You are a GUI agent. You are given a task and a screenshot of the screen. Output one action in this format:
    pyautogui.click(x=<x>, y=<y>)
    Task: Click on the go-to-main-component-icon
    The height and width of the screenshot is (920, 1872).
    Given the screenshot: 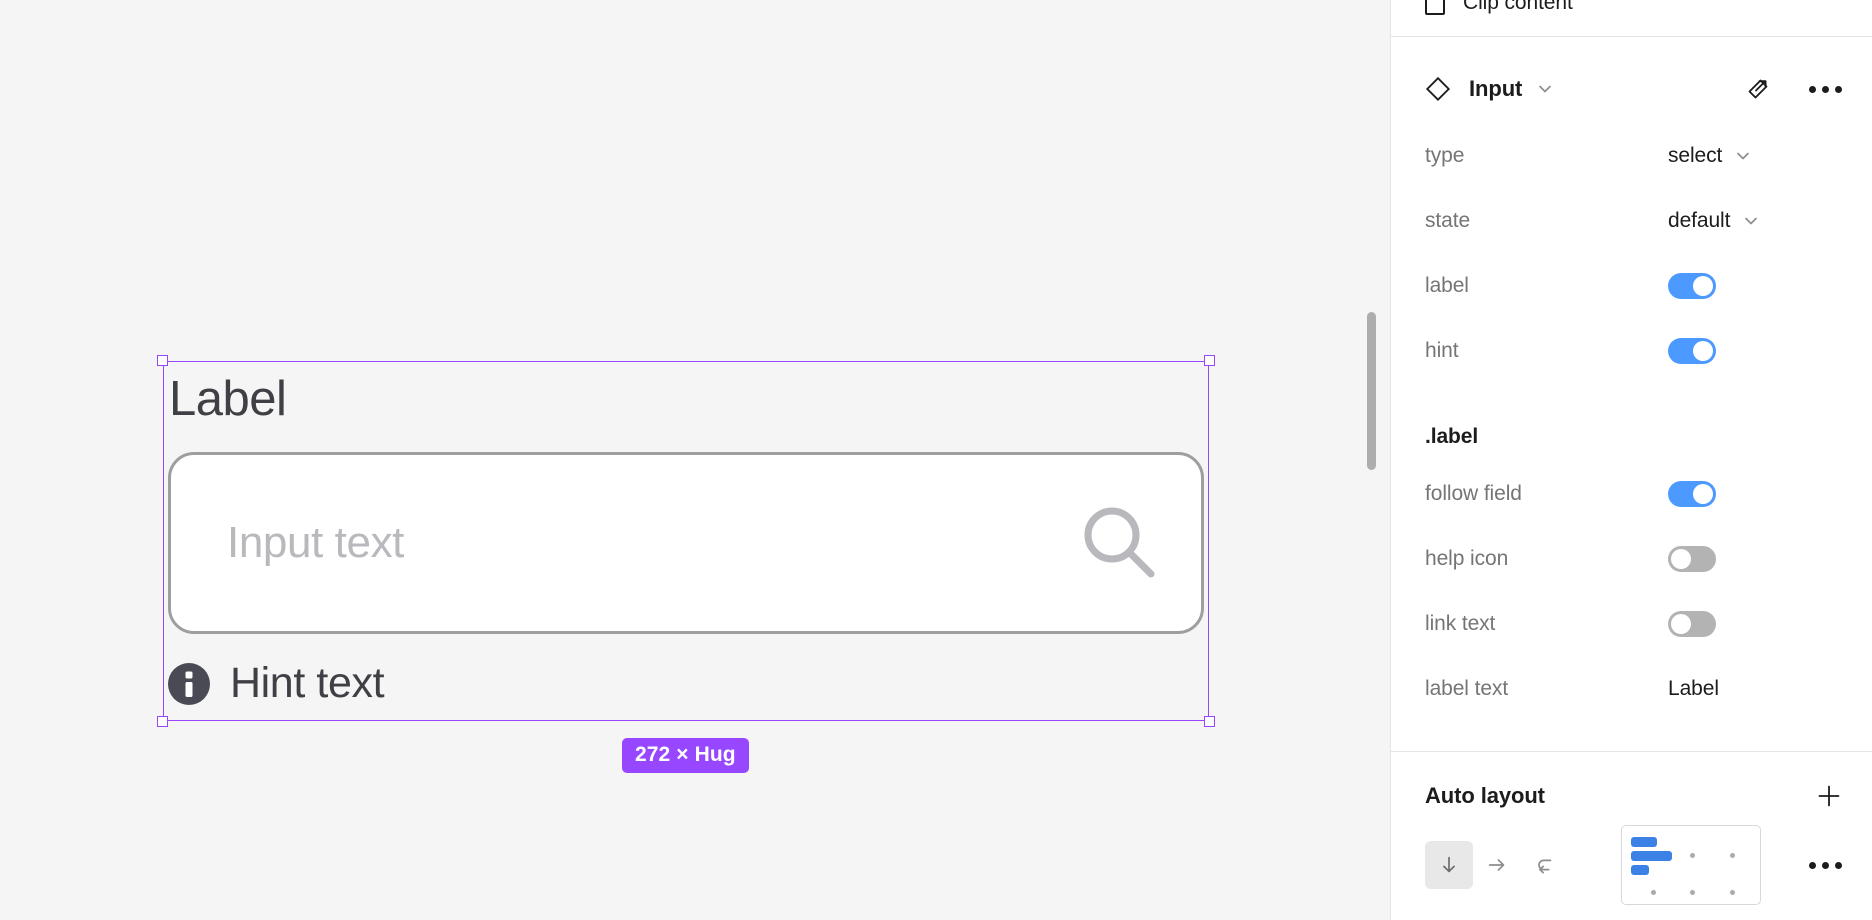 What is the action you would take?
    pyautogui.click(x=1758, y=89)
    